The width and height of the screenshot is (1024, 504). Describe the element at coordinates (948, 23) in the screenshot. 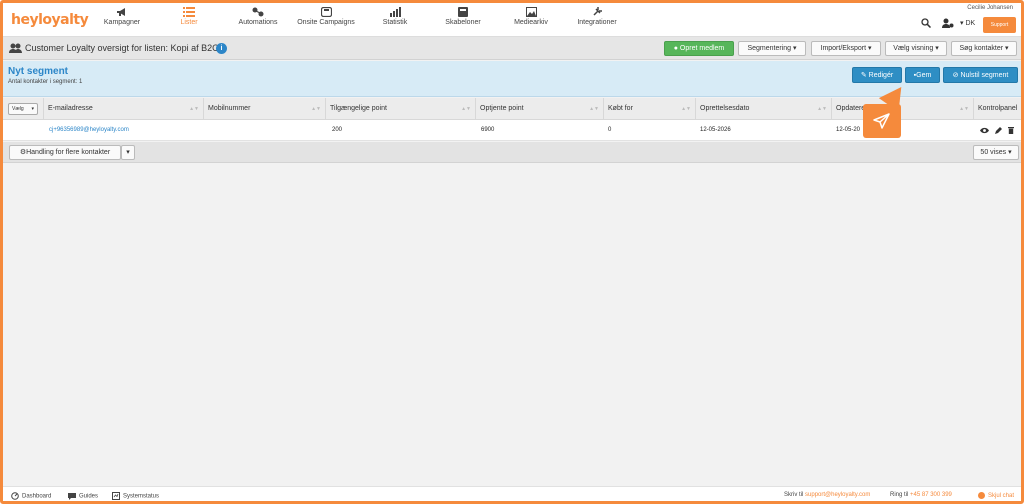

I see `user-settings-icon` at that location.